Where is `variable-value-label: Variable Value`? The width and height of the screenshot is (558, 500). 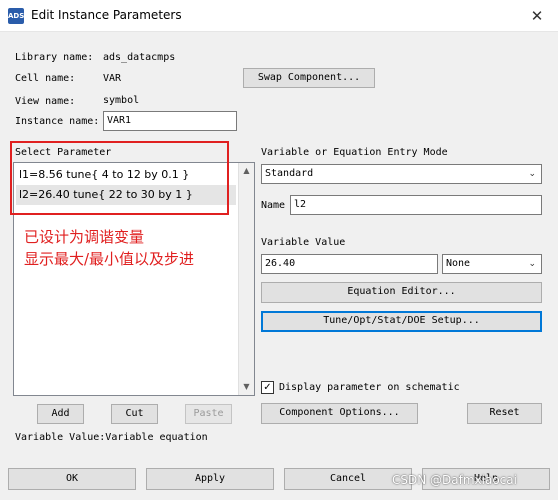 variable-value-label: Variable Value is located at coordinates (303, 242).